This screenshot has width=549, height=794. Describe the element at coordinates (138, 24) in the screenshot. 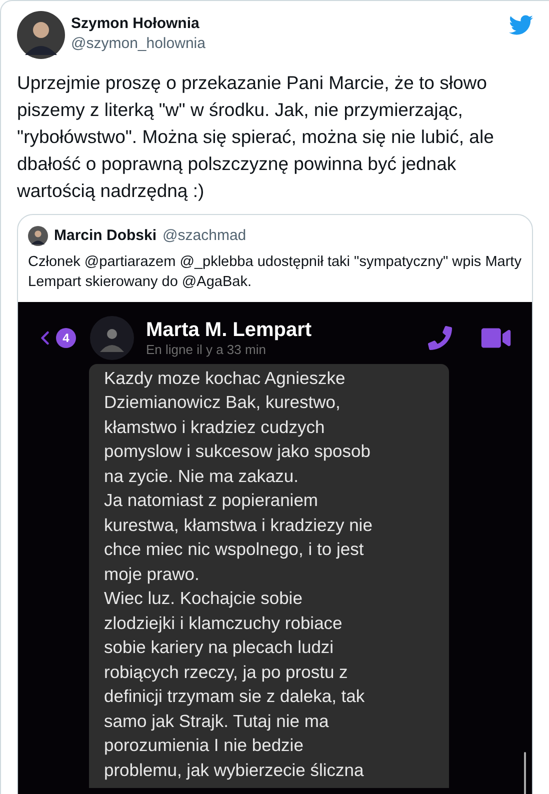

I see `author-name: Szymon Hołownia` at that location.